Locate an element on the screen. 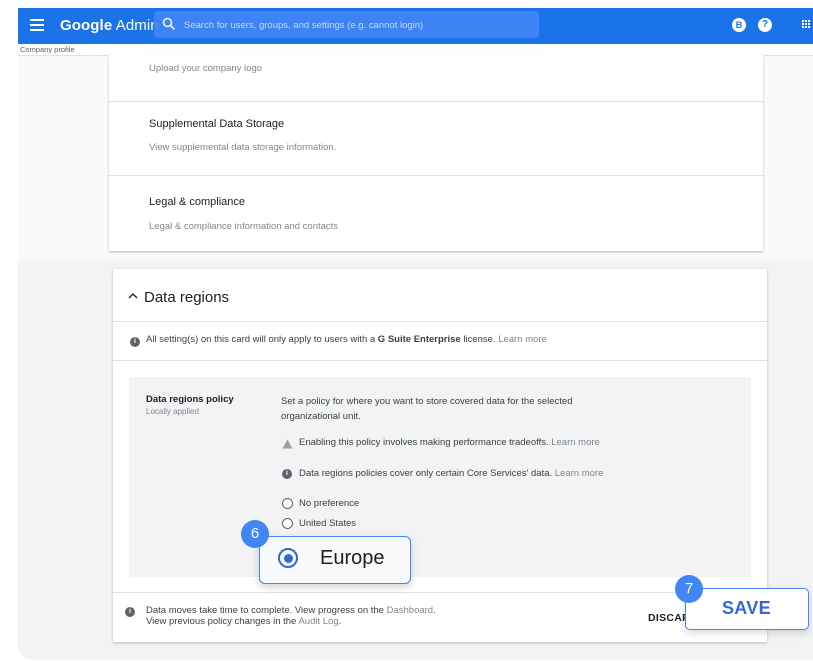  radio-label-europe: Europe is located at coordinates (352, 558).